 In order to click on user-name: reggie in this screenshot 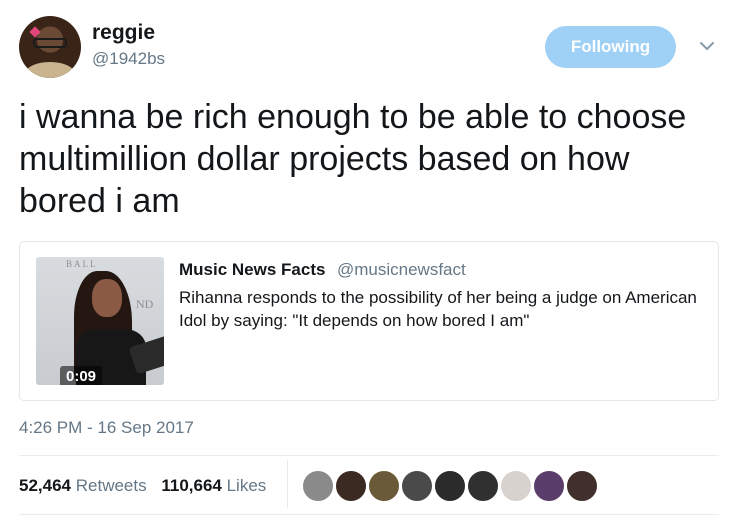, I will do `click(123, 33)`.